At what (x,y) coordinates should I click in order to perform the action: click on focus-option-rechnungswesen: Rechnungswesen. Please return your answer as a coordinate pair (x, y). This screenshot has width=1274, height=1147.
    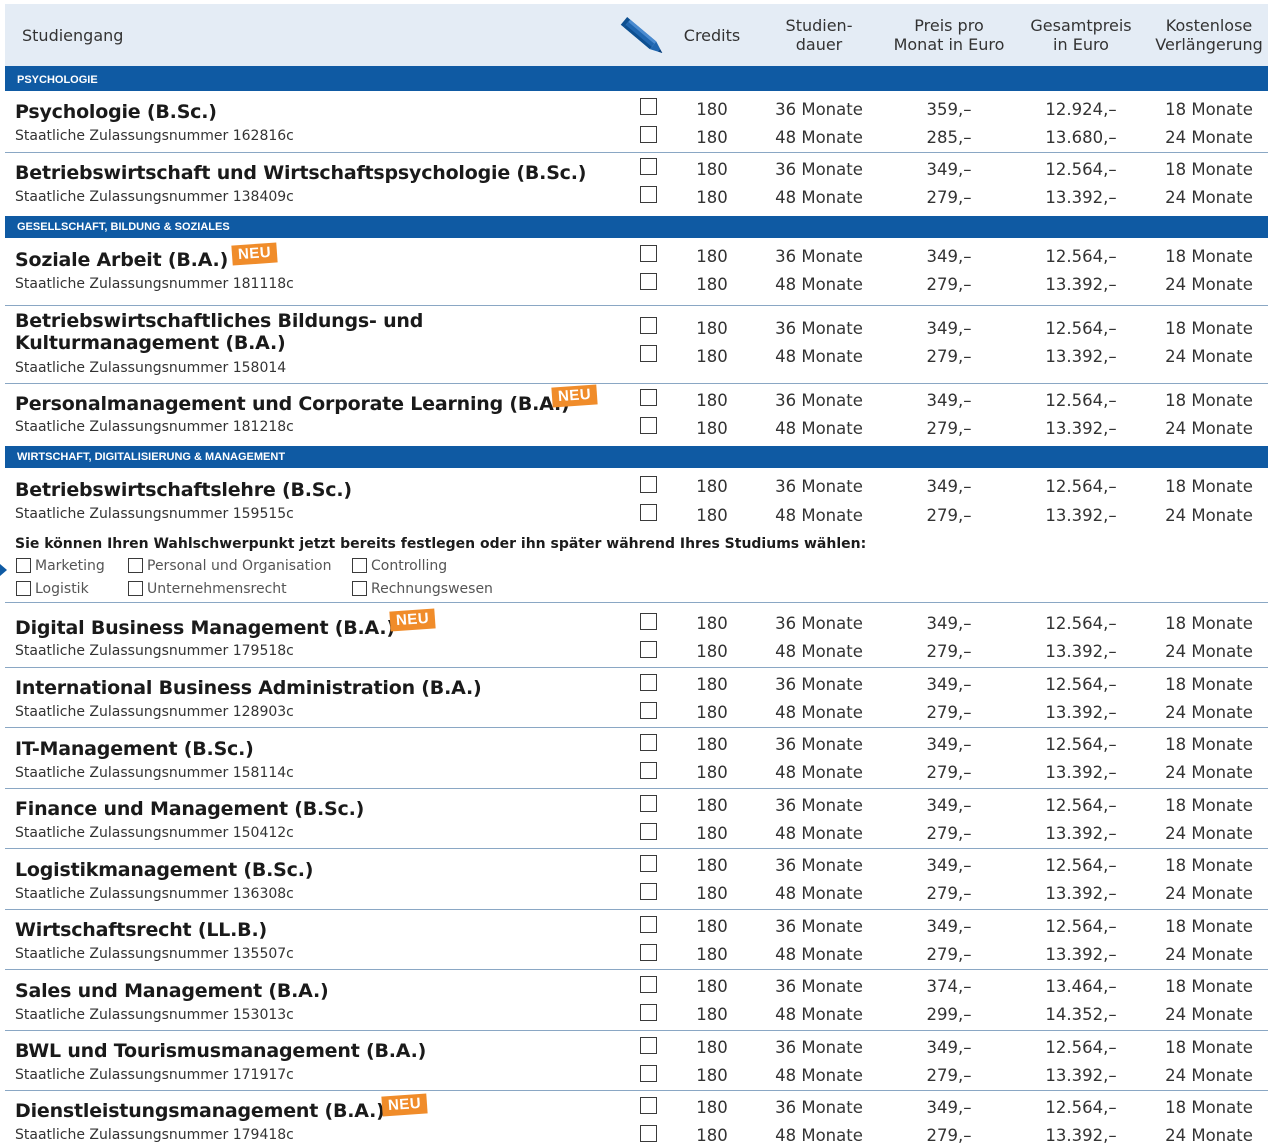
    Looking at the image, I should click on (422, 589).